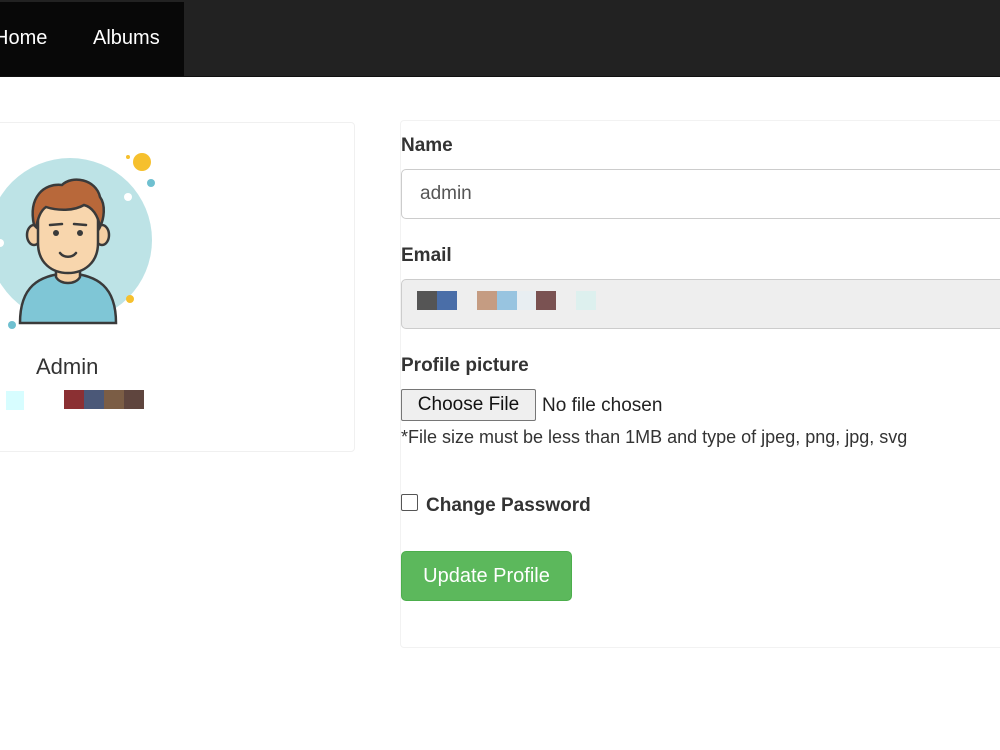 The width and height of the screenshot is (1000, 750). What do you see at coordinates (126, 38) in the screenshot?
I see `nav-link-albums: Albums` at bounding box center [126, 38].